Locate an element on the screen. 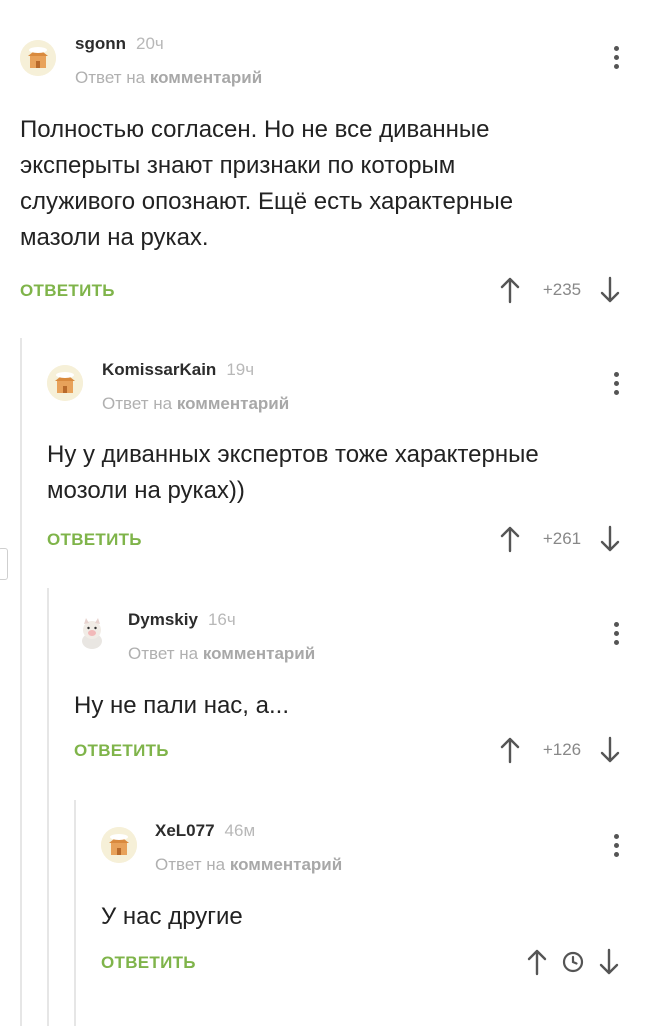 This screenshot has width=650, height=1026. rating-score: +126 is located at coordinates (562, 749).